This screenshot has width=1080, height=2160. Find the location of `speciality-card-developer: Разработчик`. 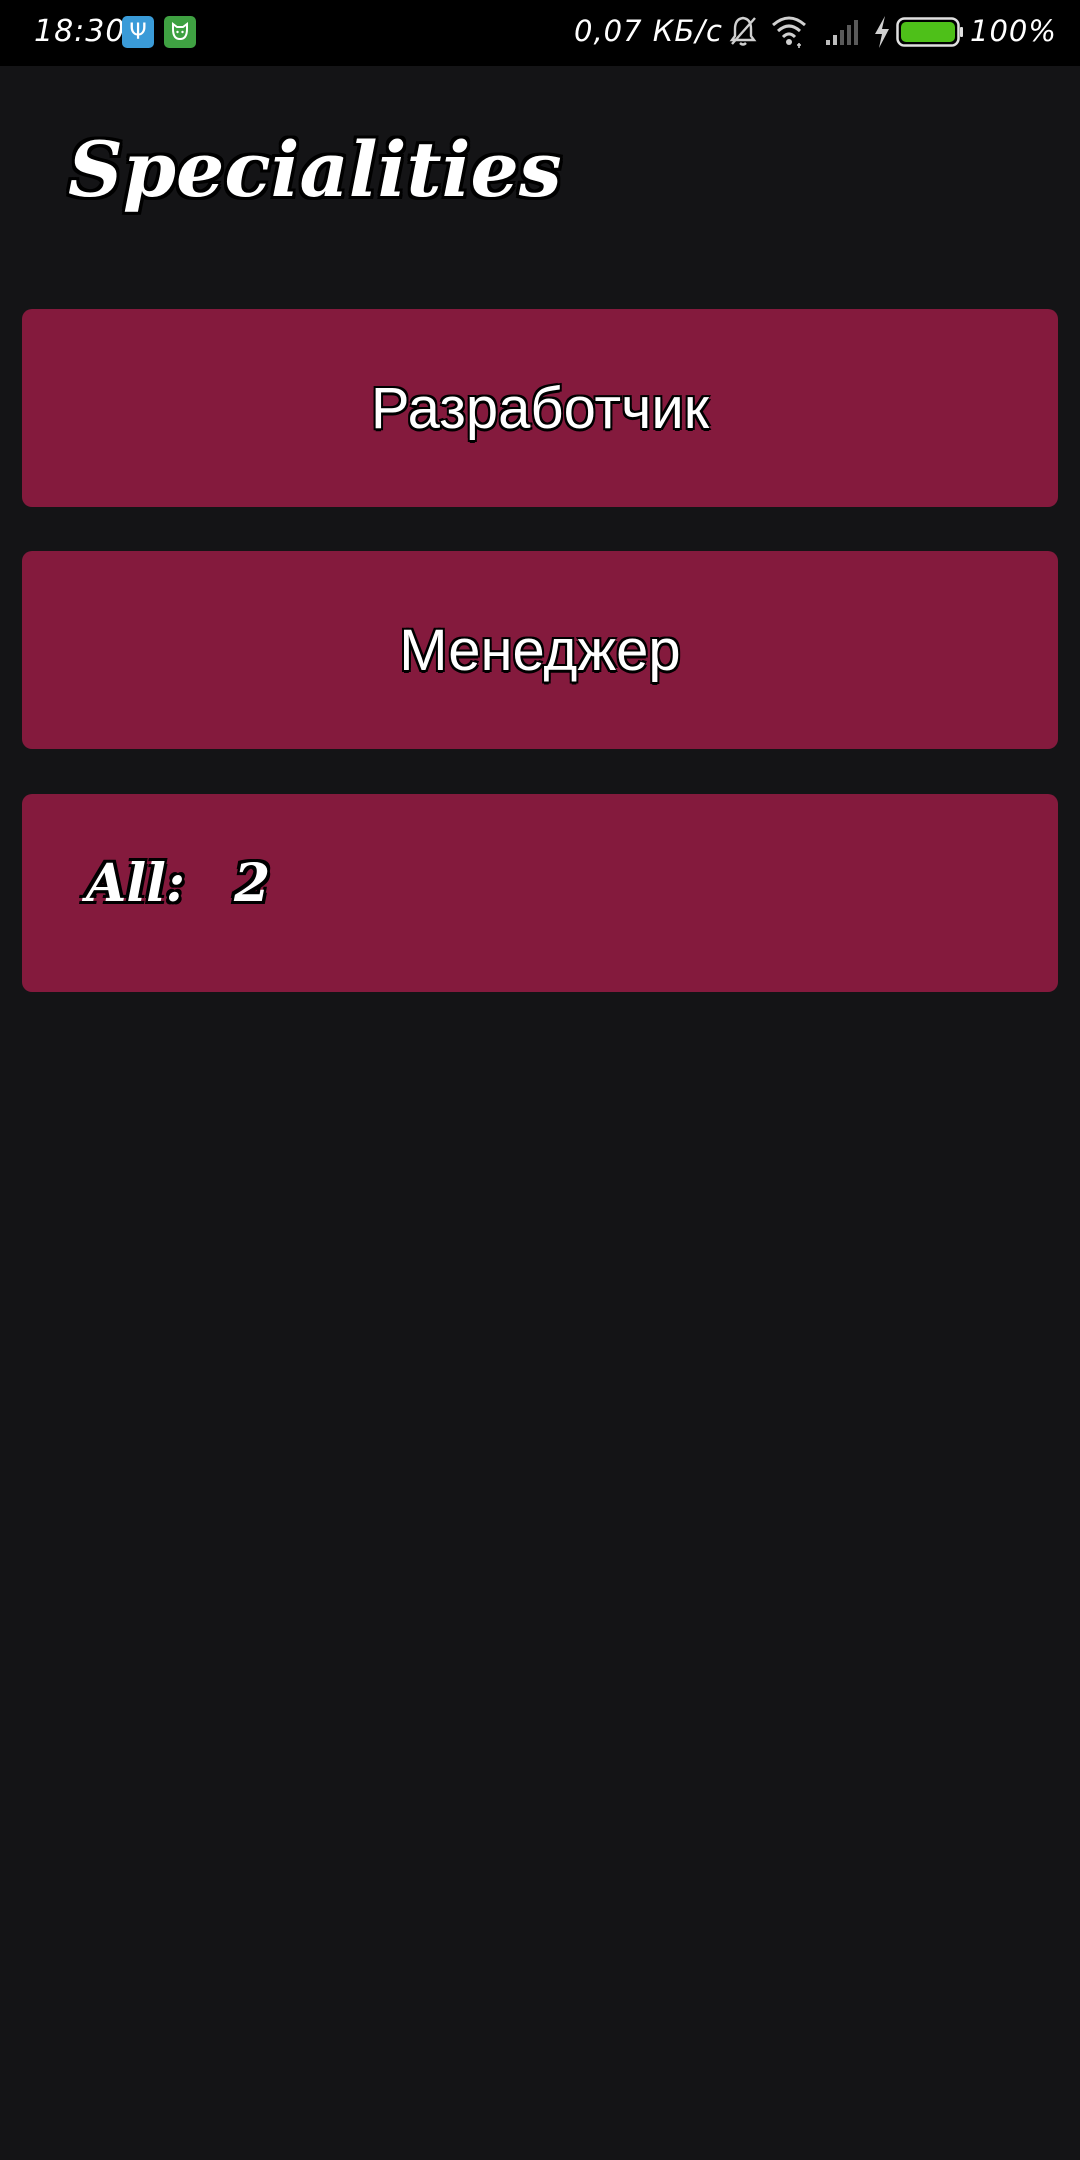

speciality-card-developer: Разработчик is located at coordinates (540, 408).